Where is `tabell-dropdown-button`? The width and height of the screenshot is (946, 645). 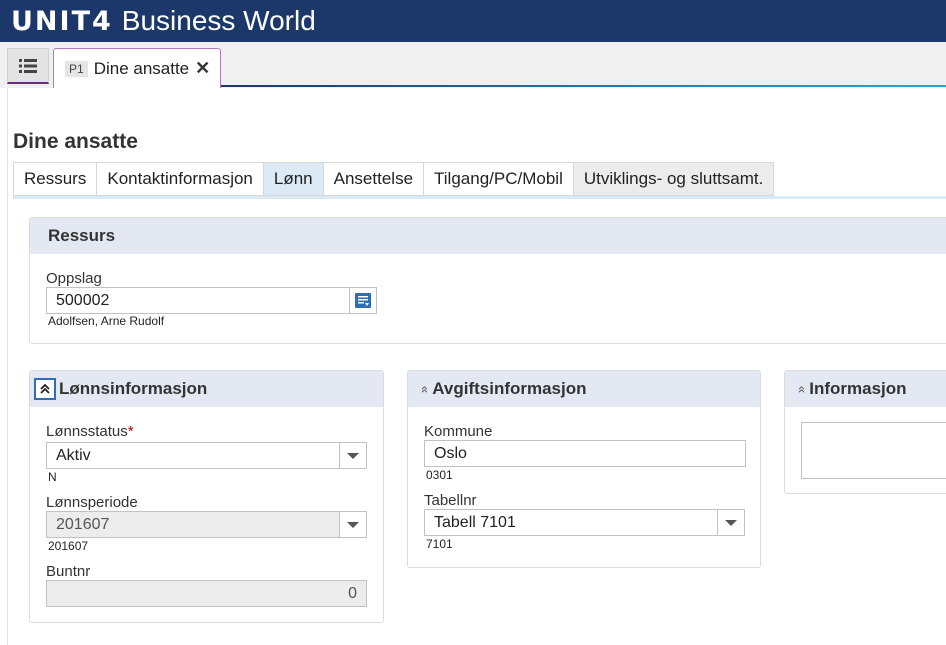
tabell-dropdown-button is located at coordinates (731, 522).